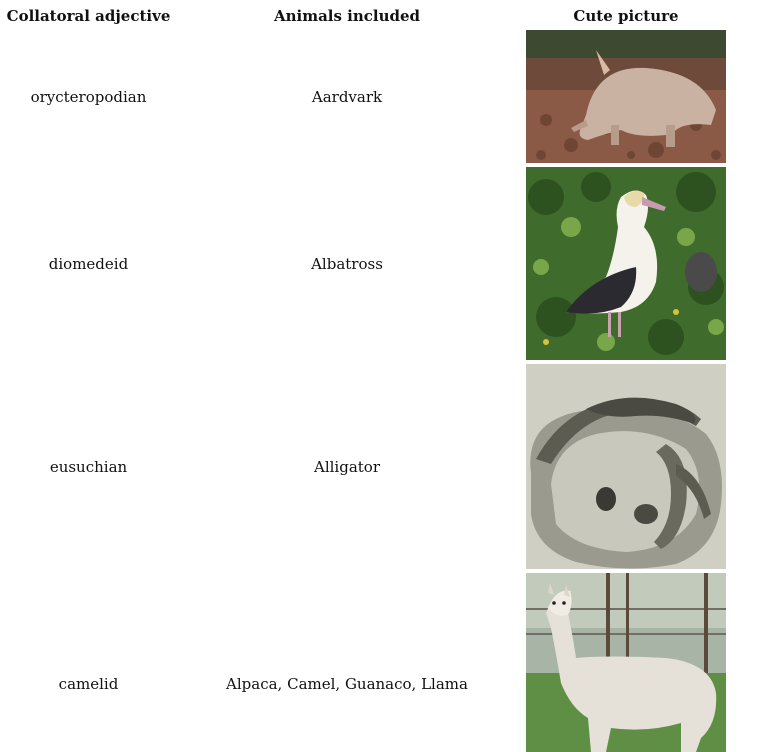  Describe the element at coordinates (88, 684) in the screenshot. I see `adjective-cell: camelid` at that location.